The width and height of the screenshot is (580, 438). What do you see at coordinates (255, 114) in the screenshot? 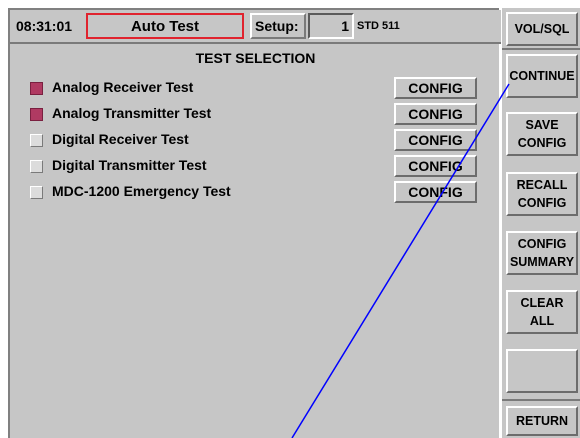
I see `test-row-analog-transmitter: Analog Transmitter Test CONFIG` at bounding box center [255, 114].